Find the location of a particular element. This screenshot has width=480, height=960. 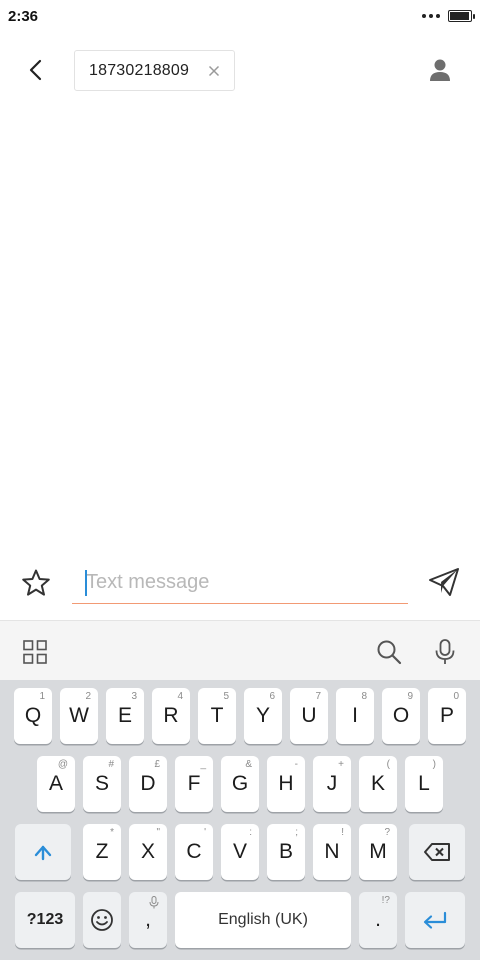

key-i: I8 is located at coordinates (355, 716).